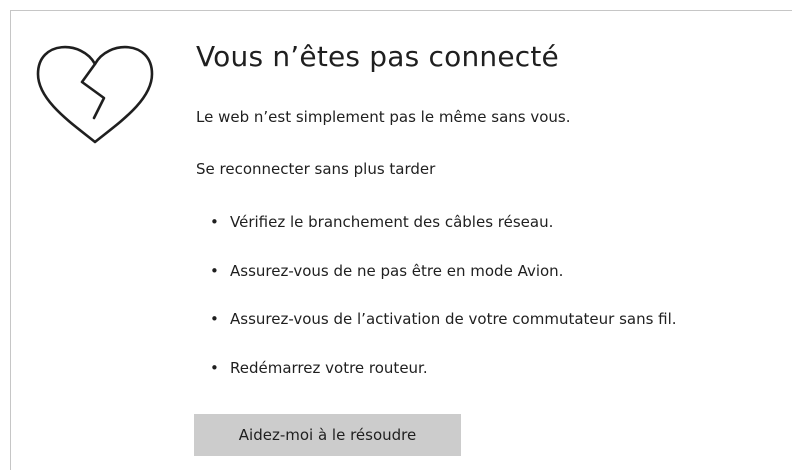 The image size is (792, 470). What do you see at coordinates (316, 169) in the screenshot?
I see `section-heading: Se reconnecter sans plus tarder` at bounding box center [316, 169].